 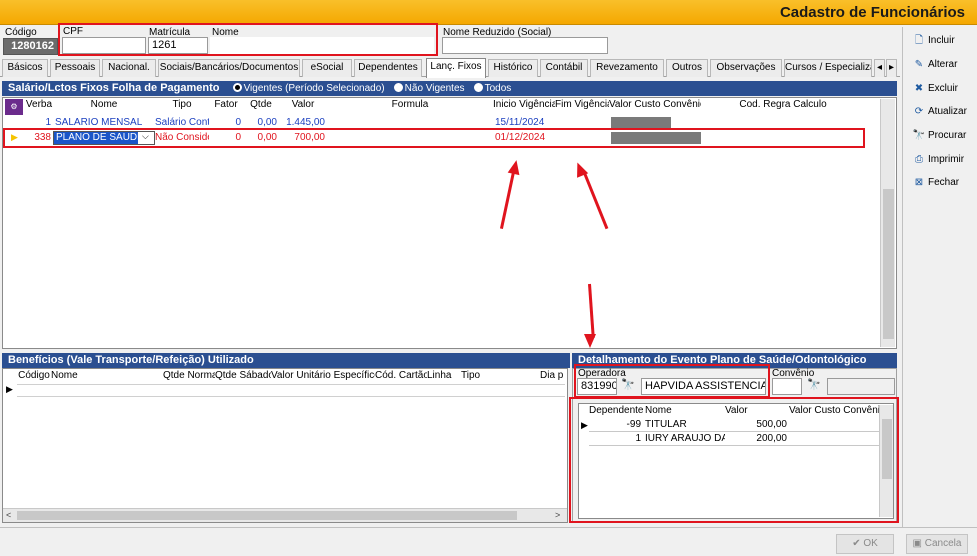 What do you see at coordinates (919, 159) in the screenshot?
I see `printer-icon: ⎙` at bounding box center [919, 159].